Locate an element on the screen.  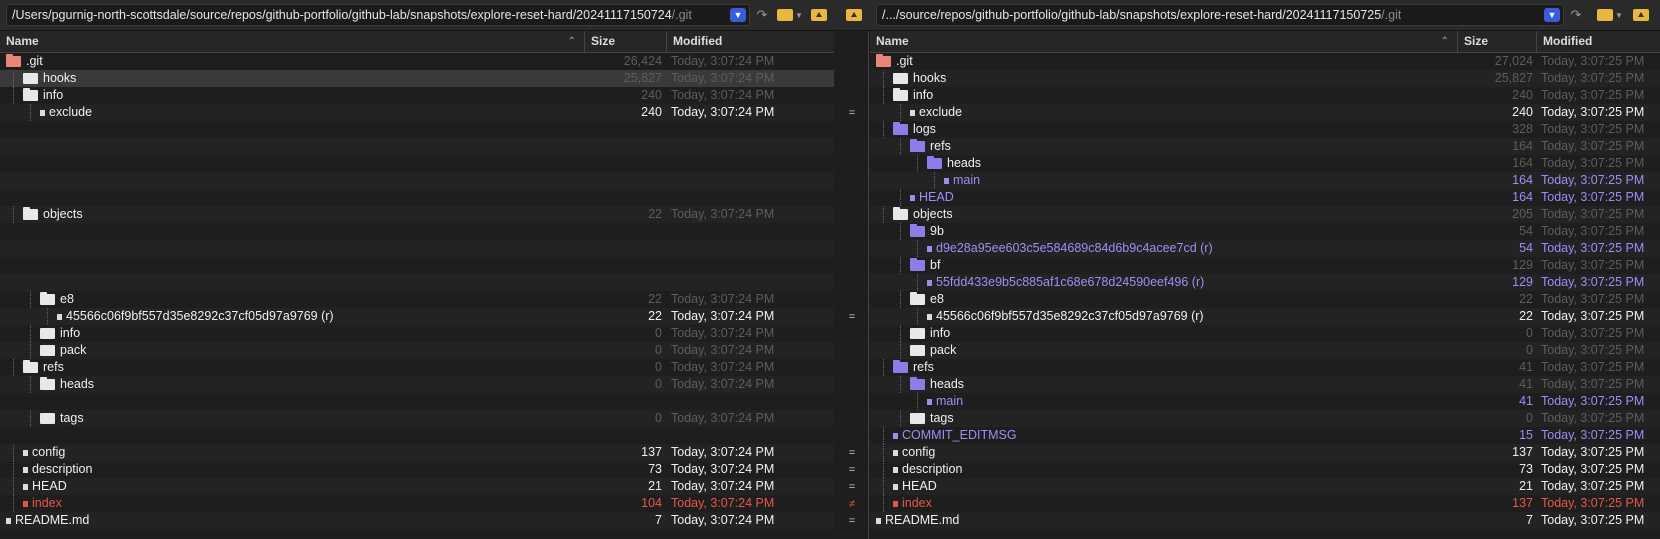
folder-row: .git 26,424 Today, 3:07:24 PM is located at coordinates (417, 61).